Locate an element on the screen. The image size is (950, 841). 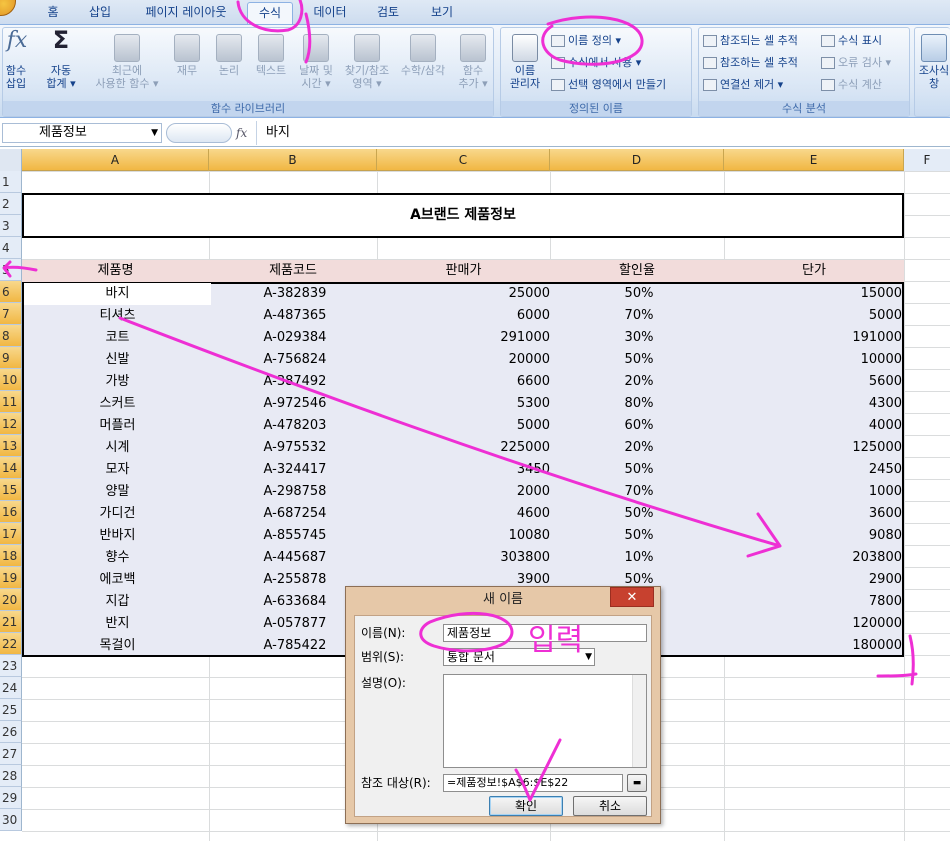
remove-arrows-button: 연결선 제거 ▾ is located at coordinates (743, 85).